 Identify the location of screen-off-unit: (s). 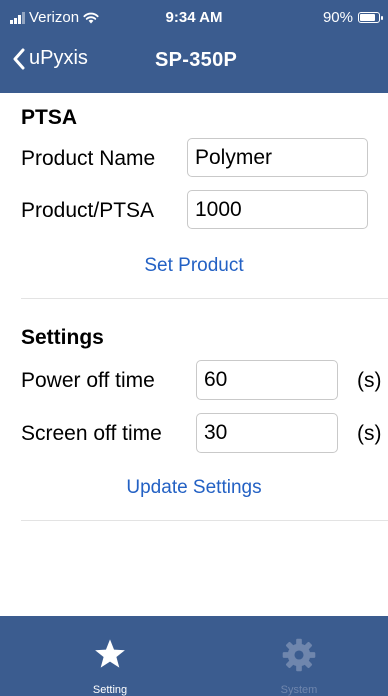
(369, 433).